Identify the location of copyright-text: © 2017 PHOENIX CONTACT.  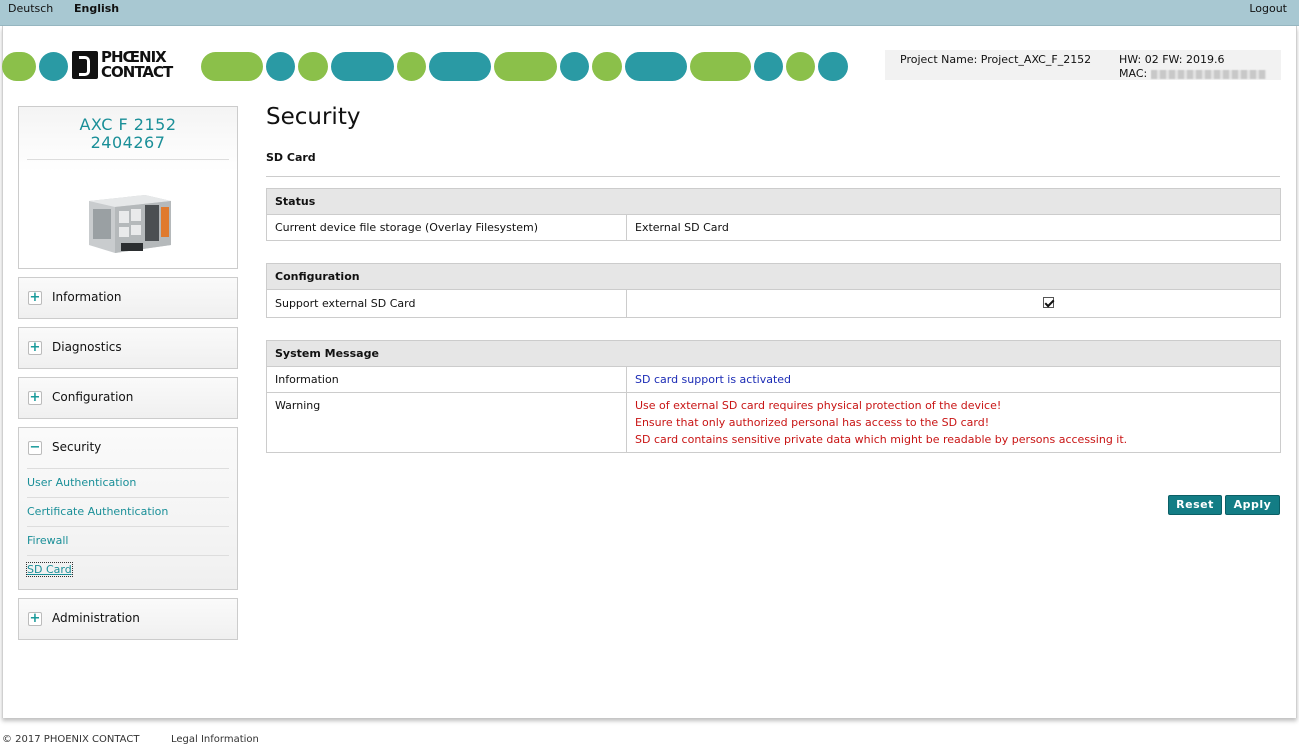
(71, 739).